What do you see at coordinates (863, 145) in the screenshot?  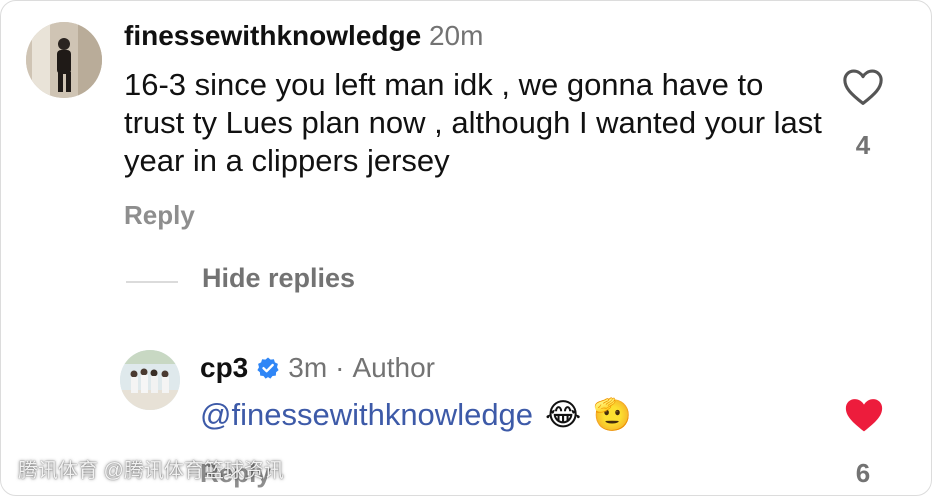 I see `comment-like-count: 4` at bounding box center [863, 145].